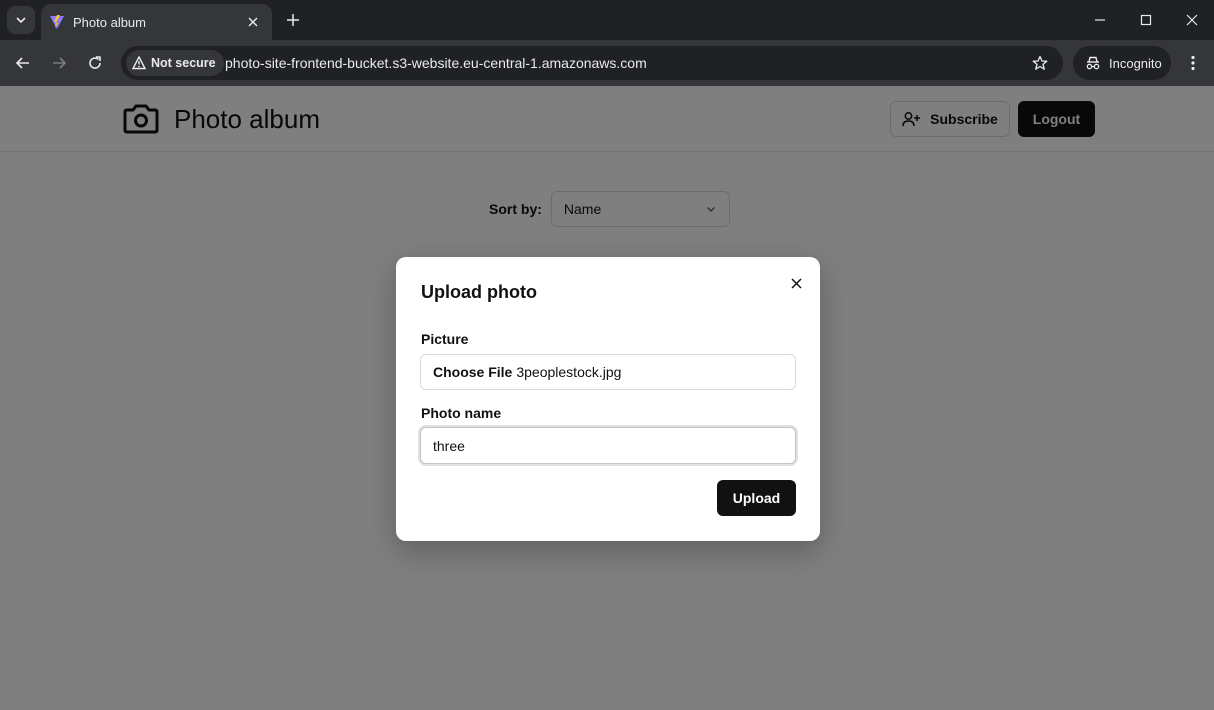 Image resolution: width=1214 pixels, height=710 pixels. What do you see at coordinates (139, 63) in the screenshot?
I see `warning-triangle-icon` at bounding box center [139, 63].